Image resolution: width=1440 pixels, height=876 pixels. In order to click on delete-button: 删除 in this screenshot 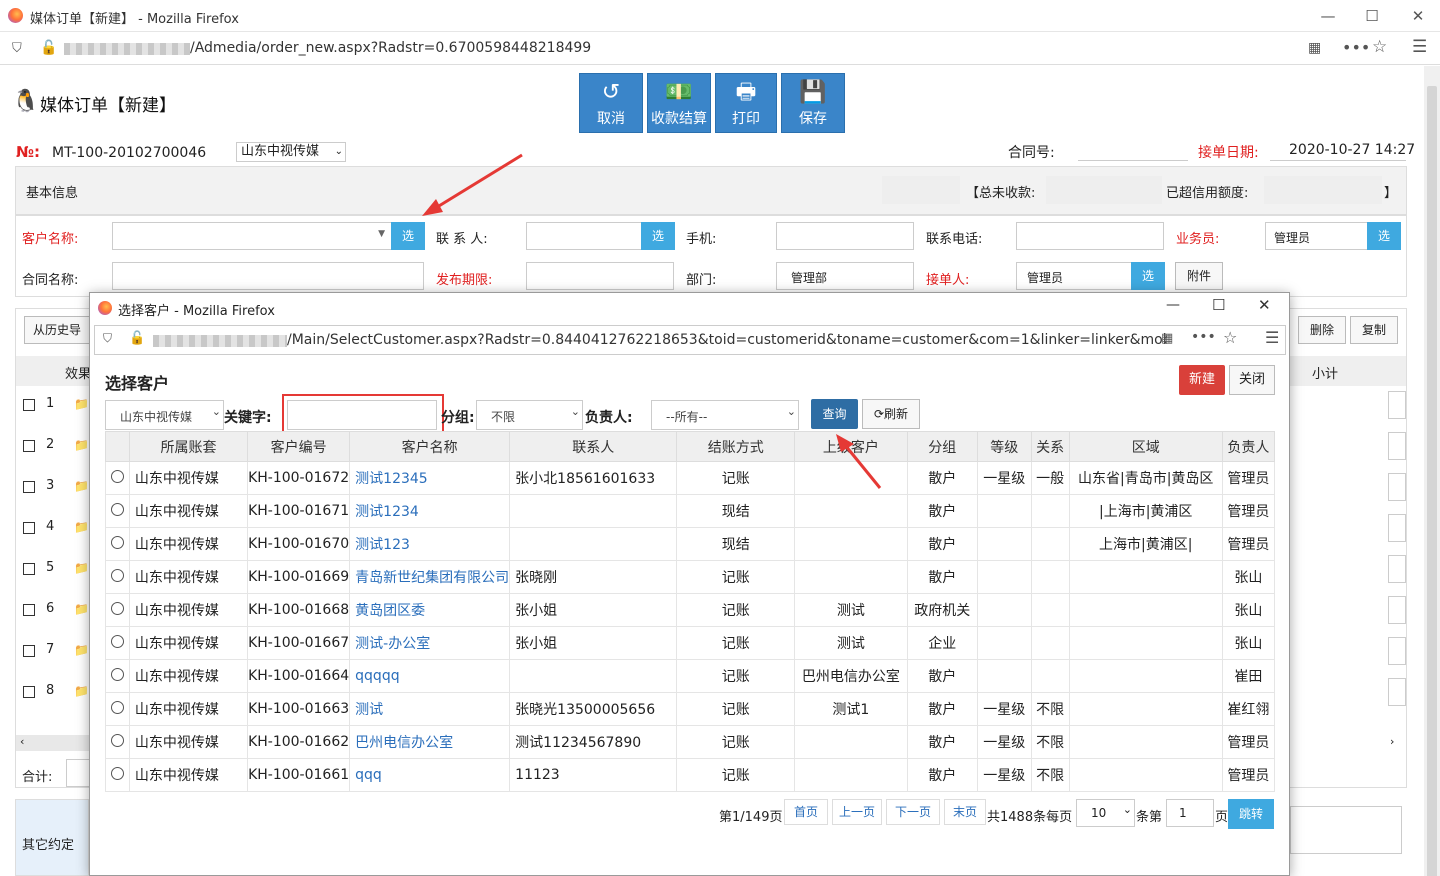, I will do `click(1322, 330)`.